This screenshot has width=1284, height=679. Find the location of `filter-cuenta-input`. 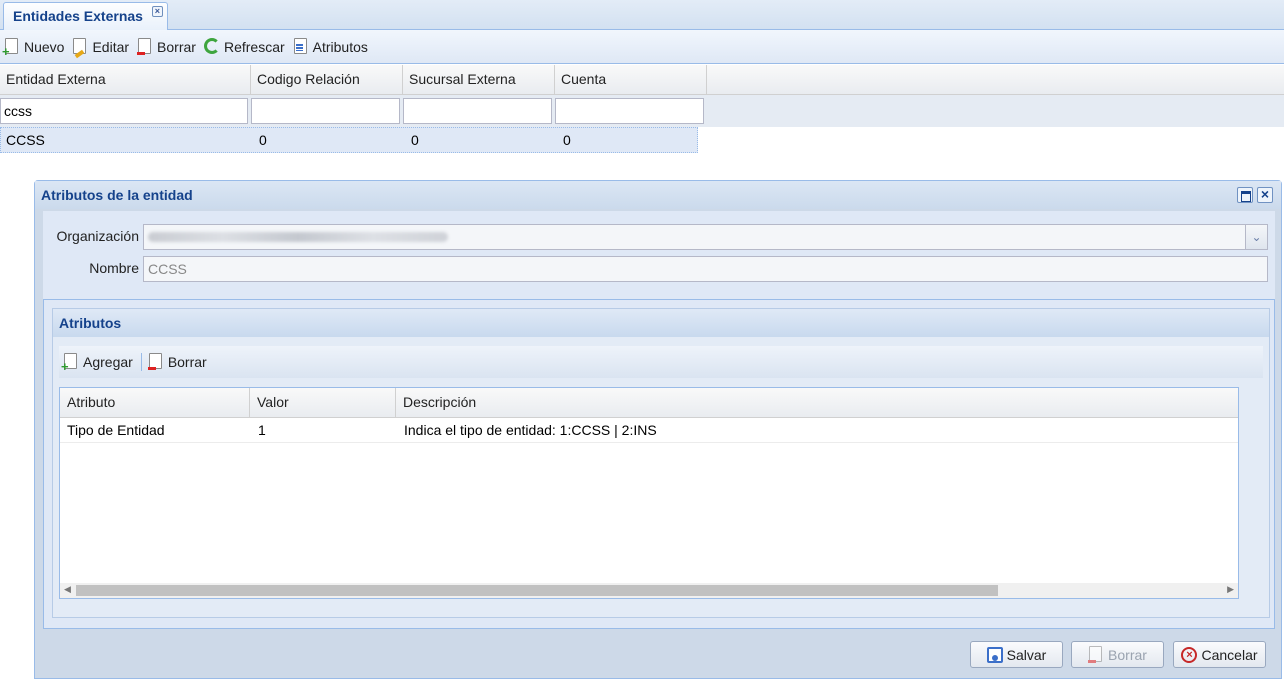

filter-cuenta-input is located at coordinates (629, 111).